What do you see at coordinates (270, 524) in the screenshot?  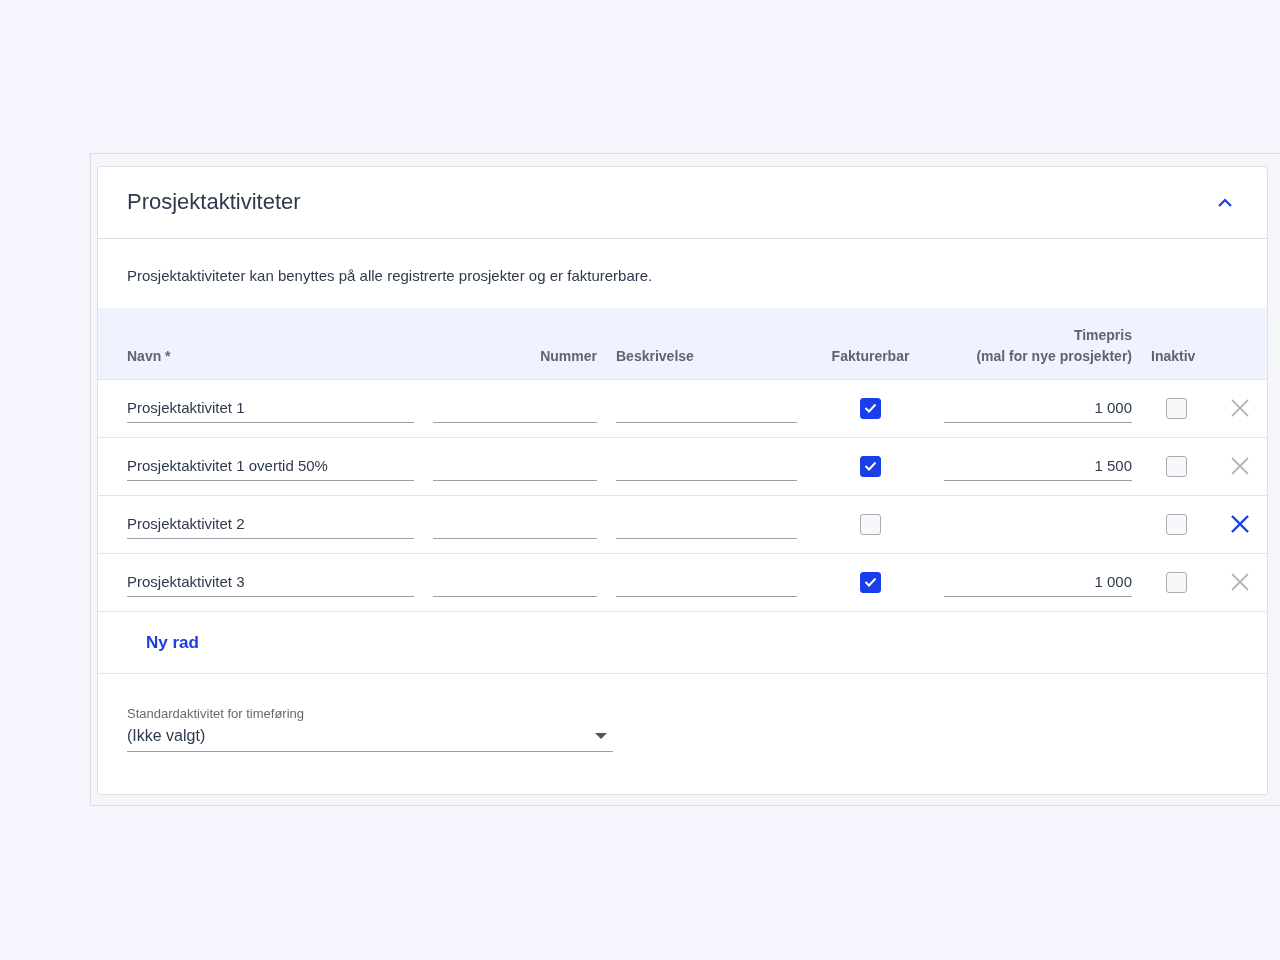 I see `name-field: Prosjektaktivitet 2` at bounding box center [270, 524].